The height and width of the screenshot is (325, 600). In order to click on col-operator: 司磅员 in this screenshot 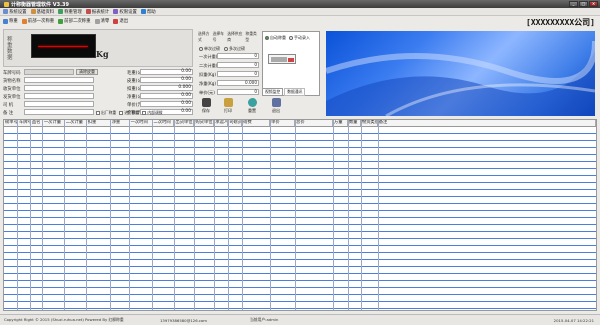, I will do `click(235, 123)`.